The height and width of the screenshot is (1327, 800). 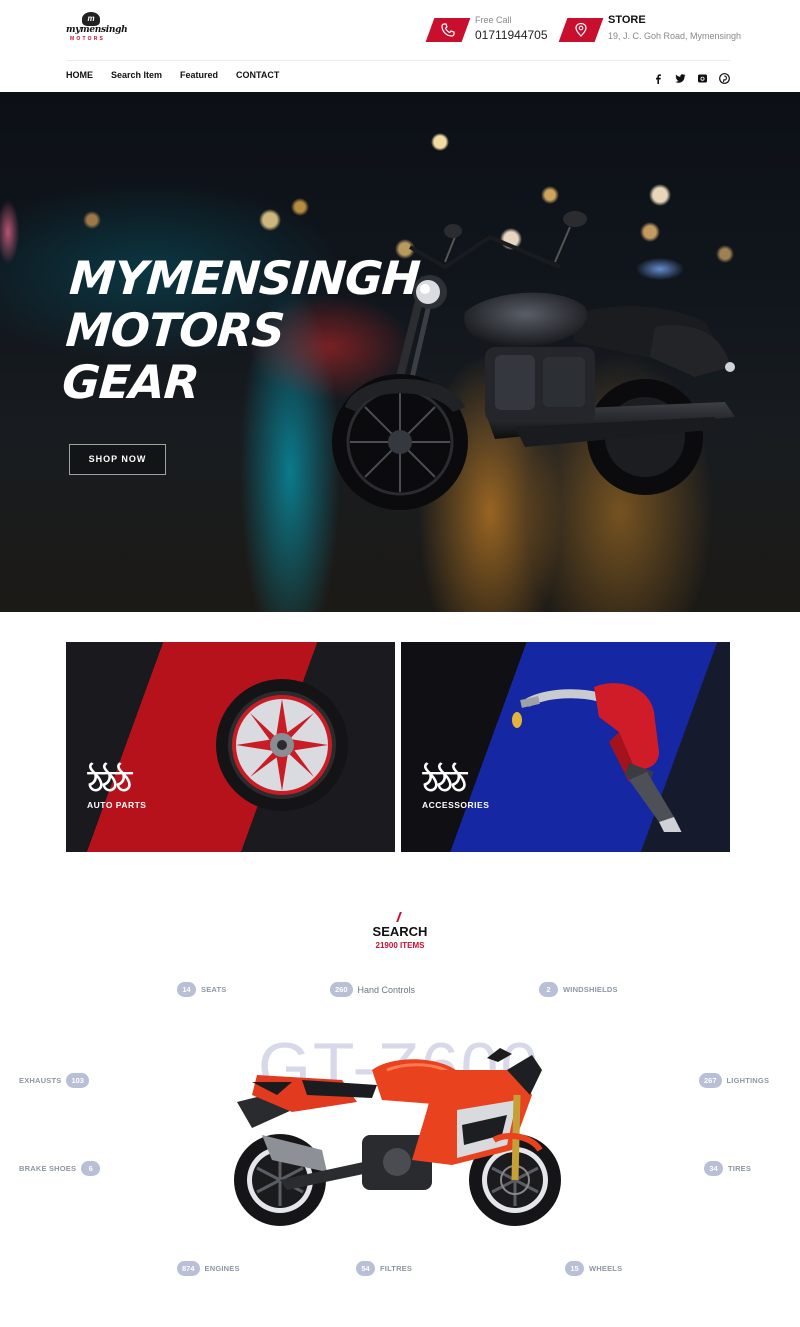 What do you see at coordinates (365, 1268) in the screenshot?
I see `tag-count: 54` at bounding box center [365, 1268].